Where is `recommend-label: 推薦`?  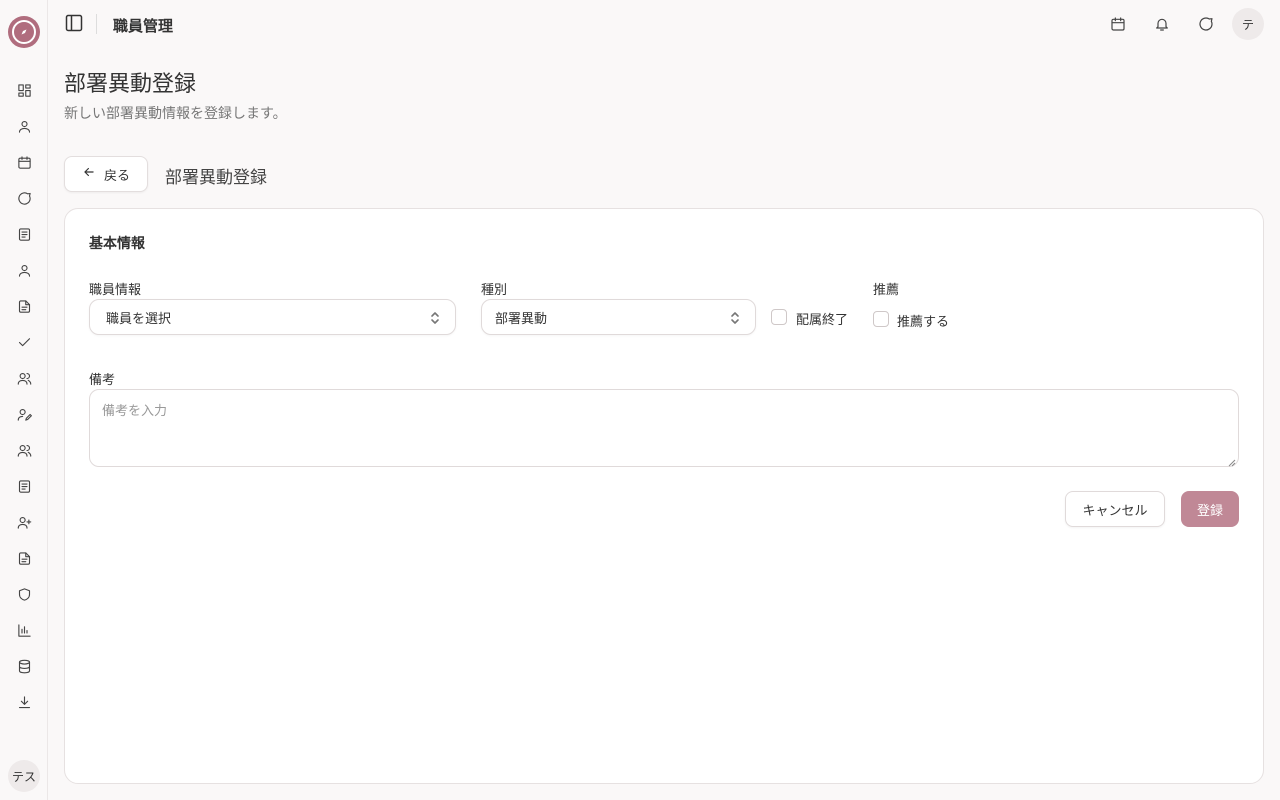 recommend-label: 推薦 is located at coordinates (886, 290).